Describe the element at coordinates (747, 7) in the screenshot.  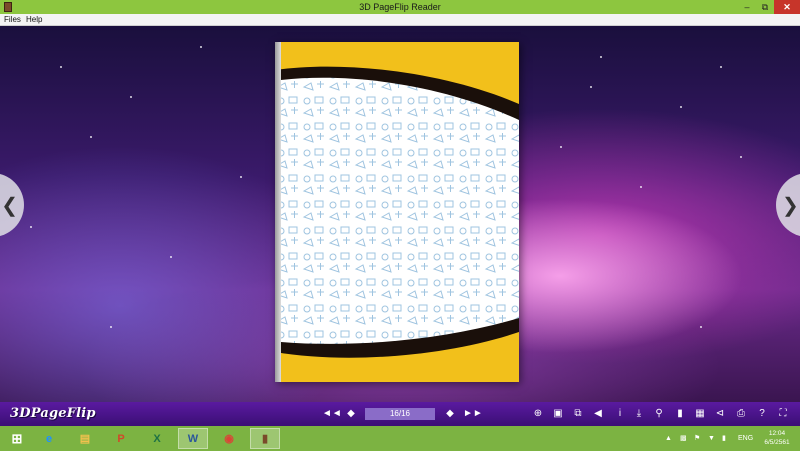
I see `minimize-icon: –` at that location.